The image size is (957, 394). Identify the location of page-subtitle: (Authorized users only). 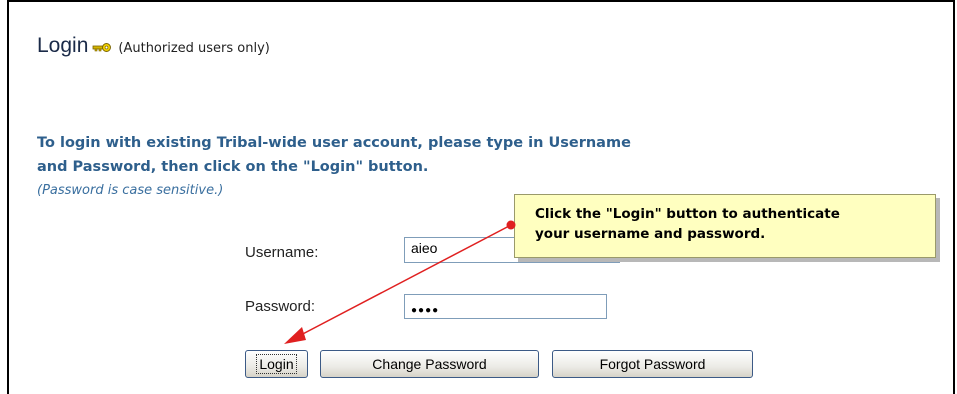
(194, 48).